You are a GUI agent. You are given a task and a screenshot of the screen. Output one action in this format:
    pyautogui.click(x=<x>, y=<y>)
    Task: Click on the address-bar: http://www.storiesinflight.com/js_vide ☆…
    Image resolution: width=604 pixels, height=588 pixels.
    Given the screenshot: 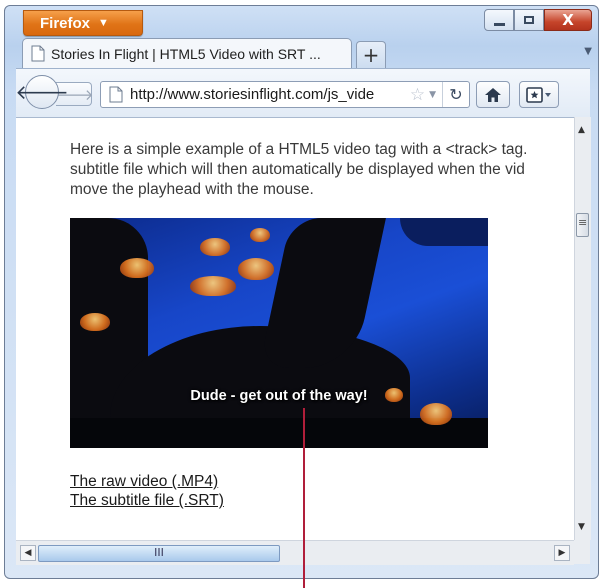 What is the action you would take?
    pyautogui.click(x=285, y=94)
    